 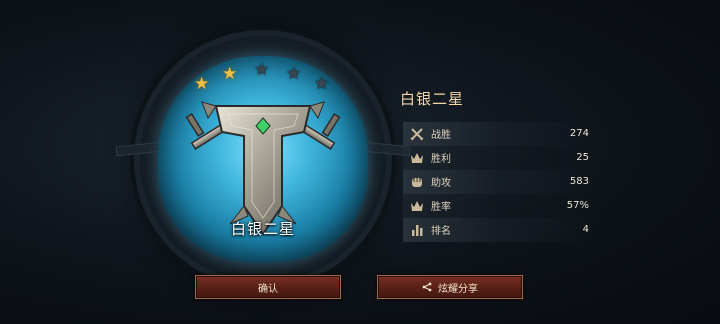 What do you see at coordinates (230, 74) in the screenshot?
I see `star-2-icon: ★` at bounding box center [230, 74].